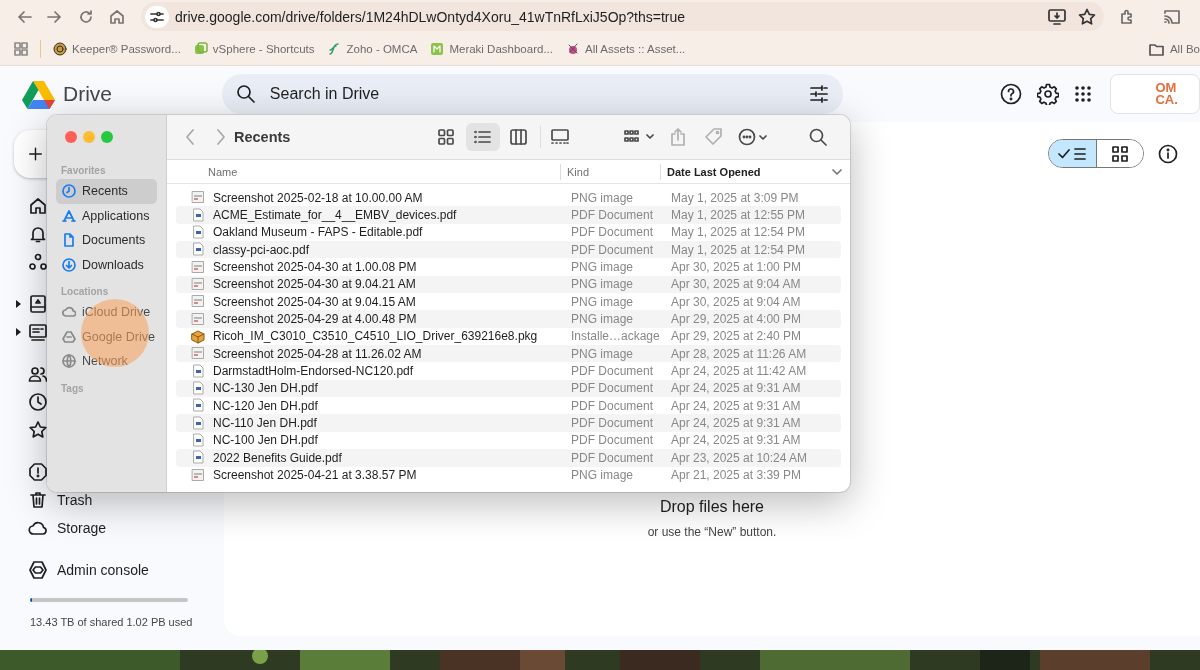  Describe the element at coordinates (85, 16) in the screenshot. I see `reload-icon` at that location.